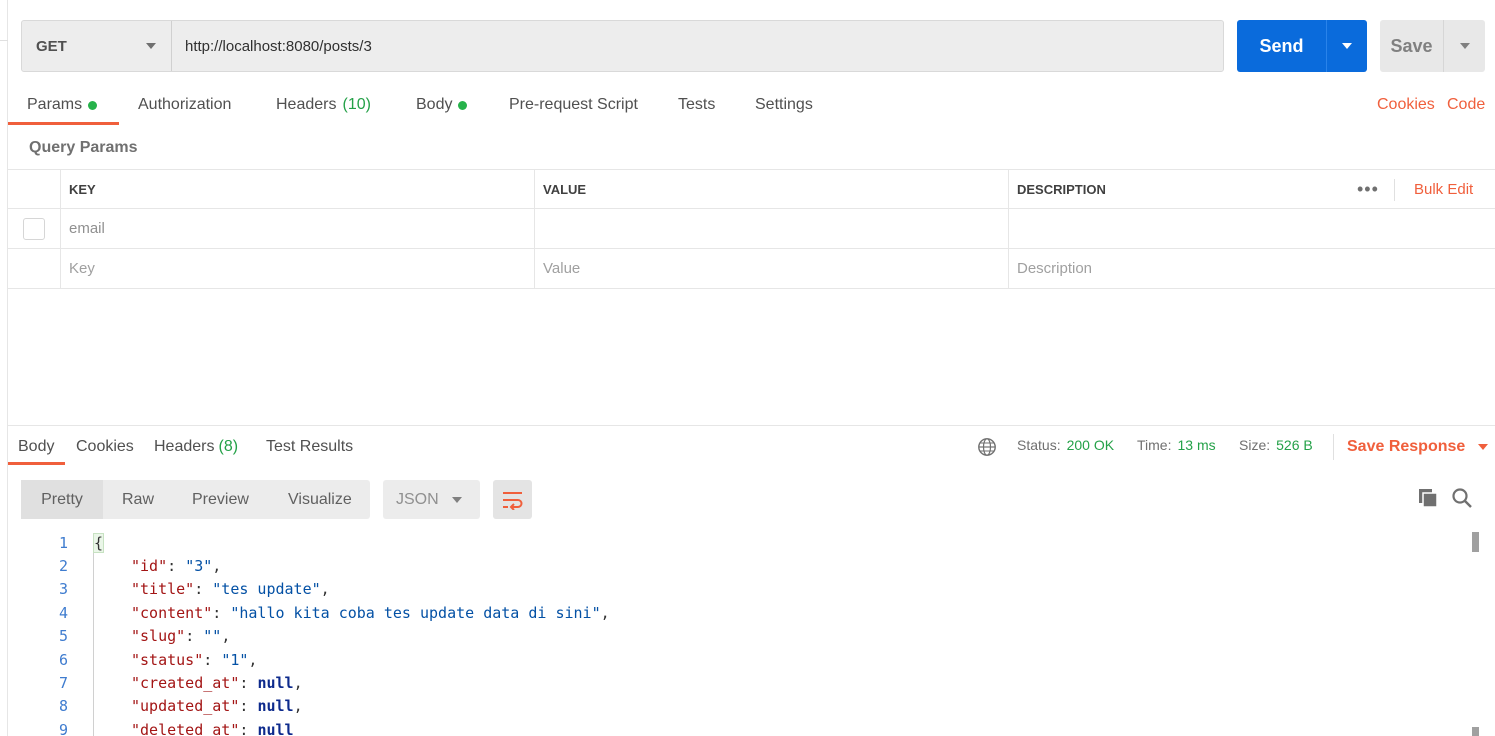  I want to click on save-response-button: Save Response, so click(1418, 447).